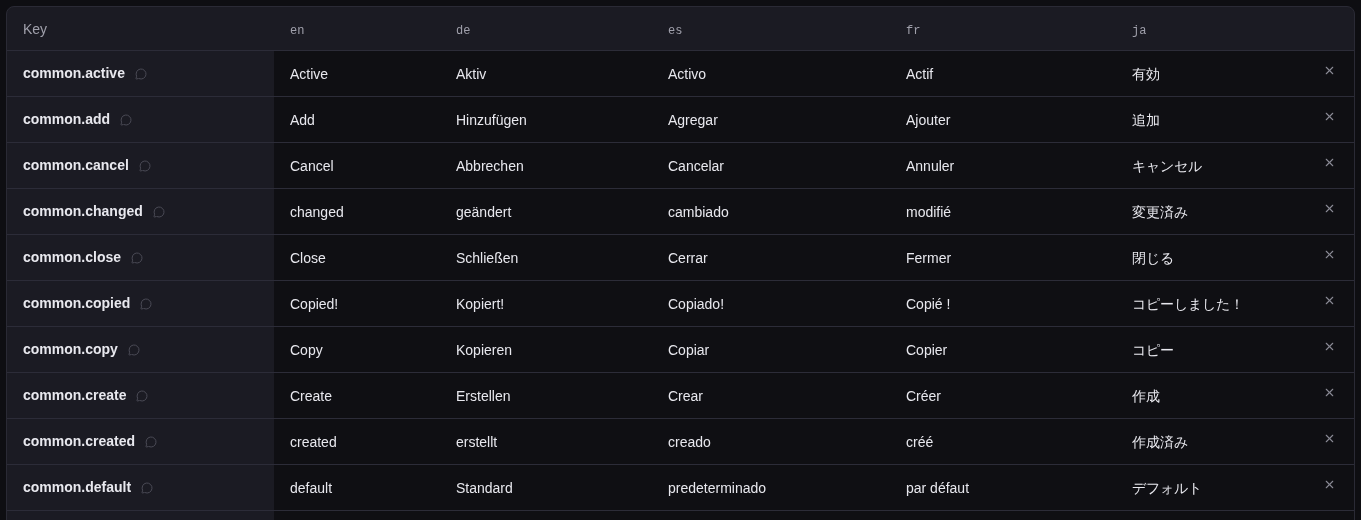 Image resolution: width=1361 pixels, height=520 pixels. I want to click on translation-text: Add, so click(302, 119).